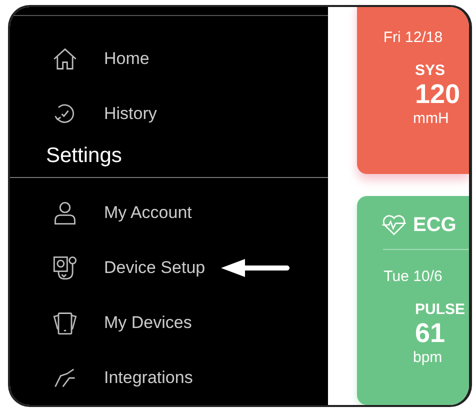 The height and width of the screenshot is (410, 474). What do you see at coordinates (148, 378) in the screenshot?
I see `nav-item: Integrations` at bounding box center [148, 378].